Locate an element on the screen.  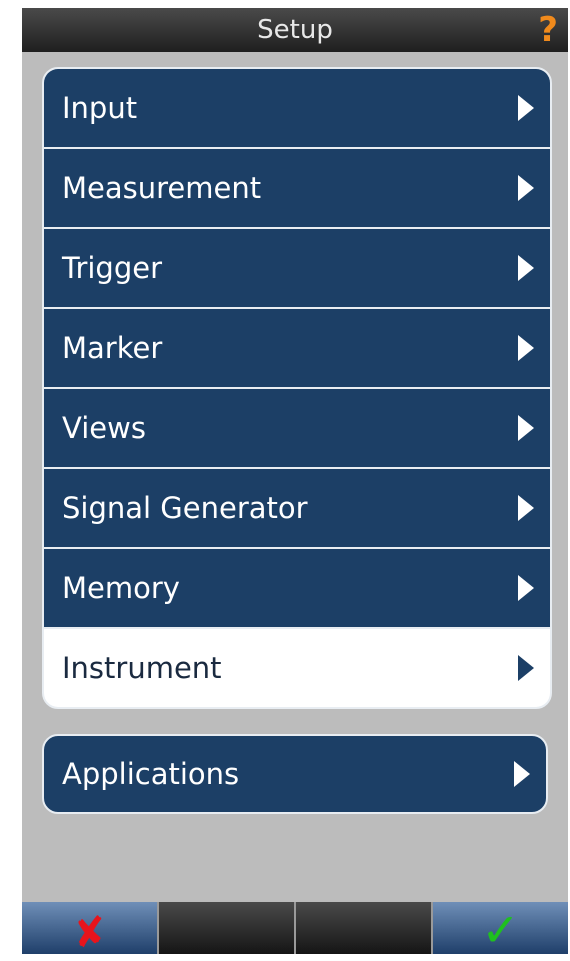
question-mark-icon: ? is located at coordinates (548, 30).